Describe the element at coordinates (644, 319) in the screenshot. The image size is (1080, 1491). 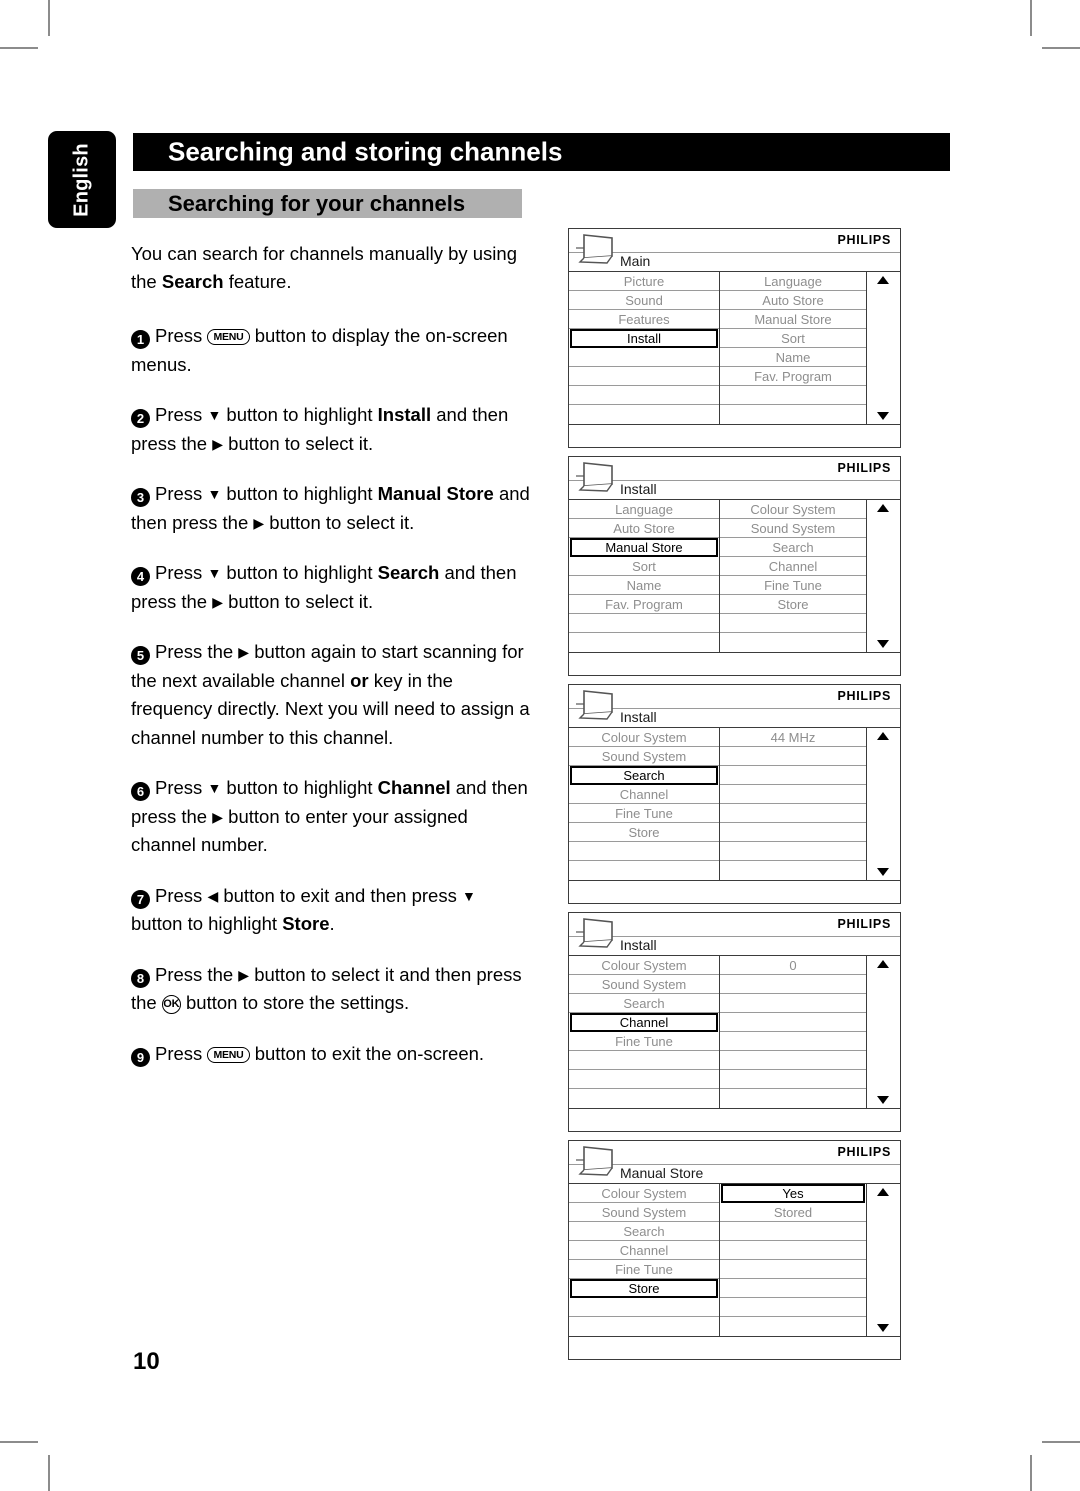
I see `osd-menu-item: Features` at that location.